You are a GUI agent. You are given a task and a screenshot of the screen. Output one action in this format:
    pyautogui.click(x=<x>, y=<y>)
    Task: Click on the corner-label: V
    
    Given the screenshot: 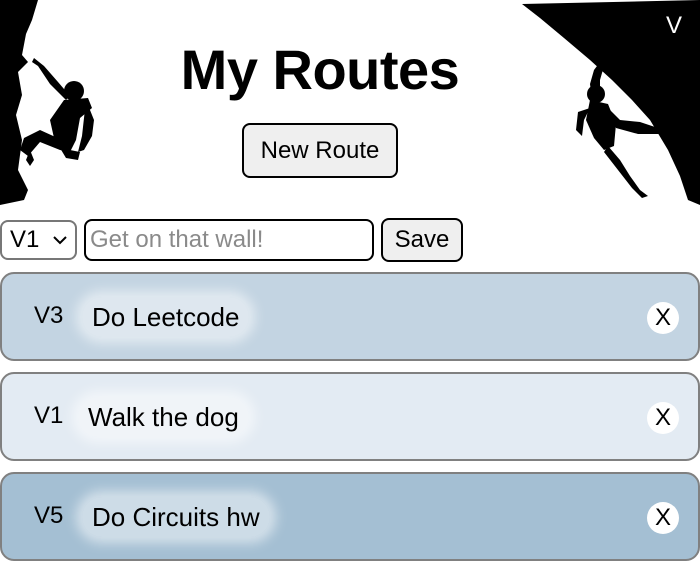 What is the action you would take?
    pyautogui.click(x=674, y=25)
    